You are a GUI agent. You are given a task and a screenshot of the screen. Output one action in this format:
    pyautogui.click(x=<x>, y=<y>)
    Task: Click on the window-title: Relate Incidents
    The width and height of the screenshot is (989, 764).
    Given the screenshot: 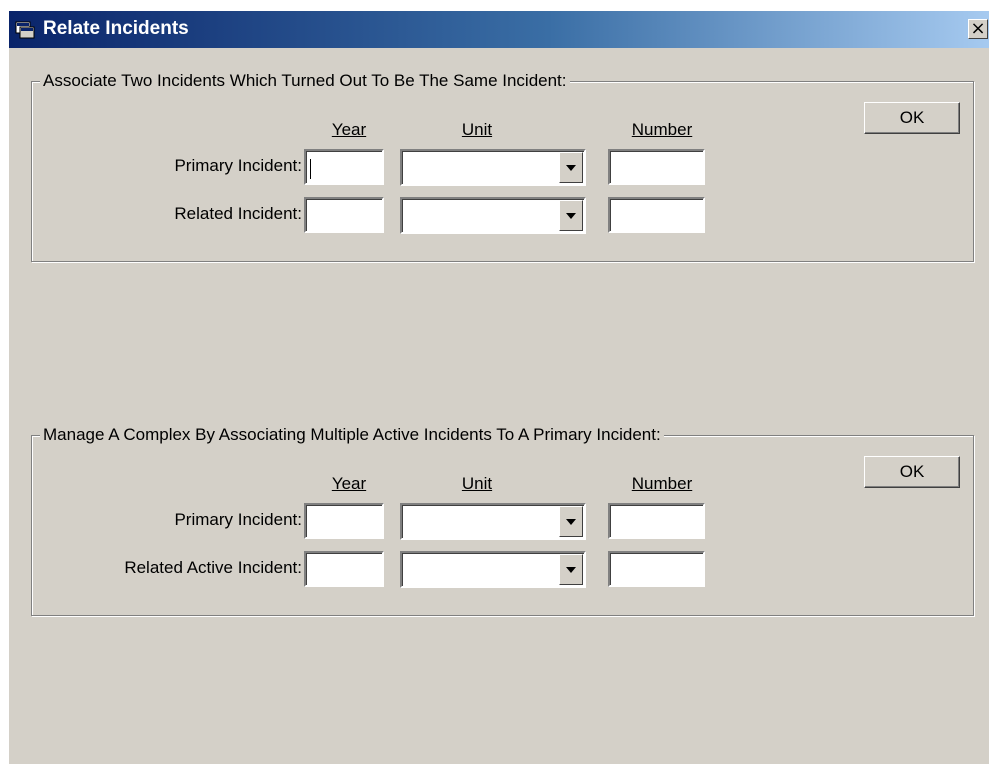 What is the action you would take?
    pyautogui.click(x=116, y=28)
    